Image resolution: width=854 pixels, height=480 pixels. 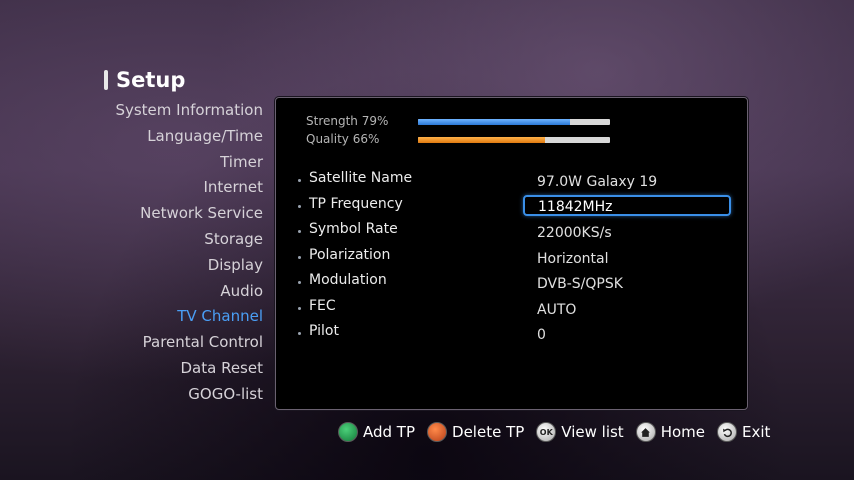 What do you see at coordinates (597, 182) in the screenshot?
I see `param-value-satellite-name: 97.0W Galaxy 19` at bounding box center [597, 182].